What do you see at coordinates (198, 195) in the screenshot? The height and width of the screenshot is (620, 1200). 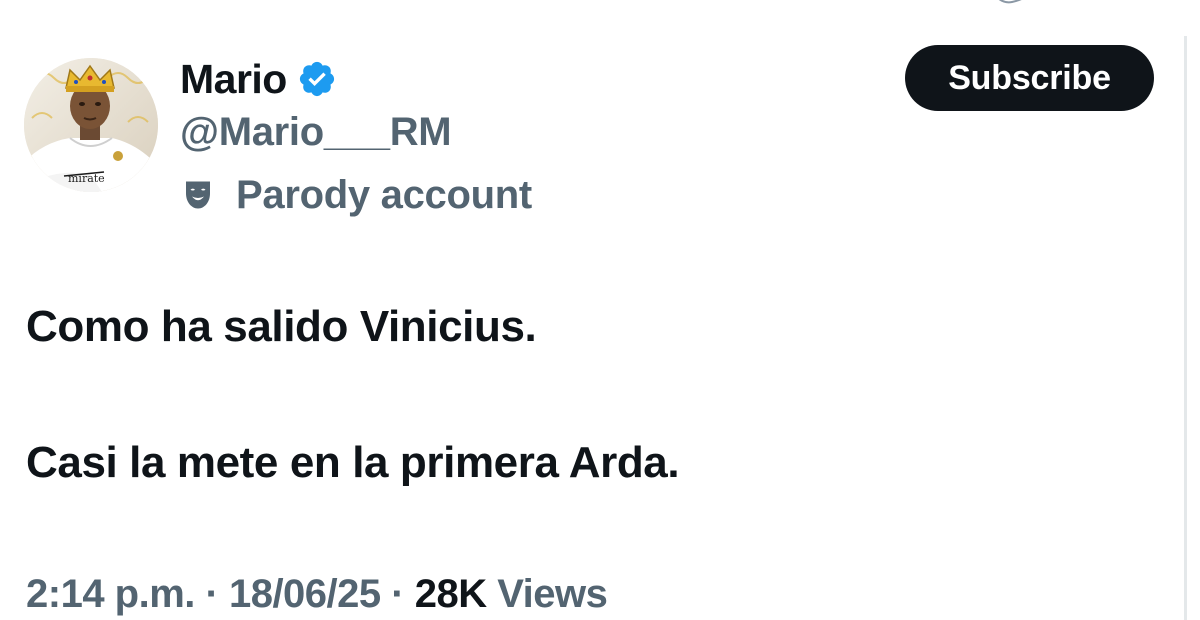 I see `theater-mask-icon` at bounding box center [198, 195].